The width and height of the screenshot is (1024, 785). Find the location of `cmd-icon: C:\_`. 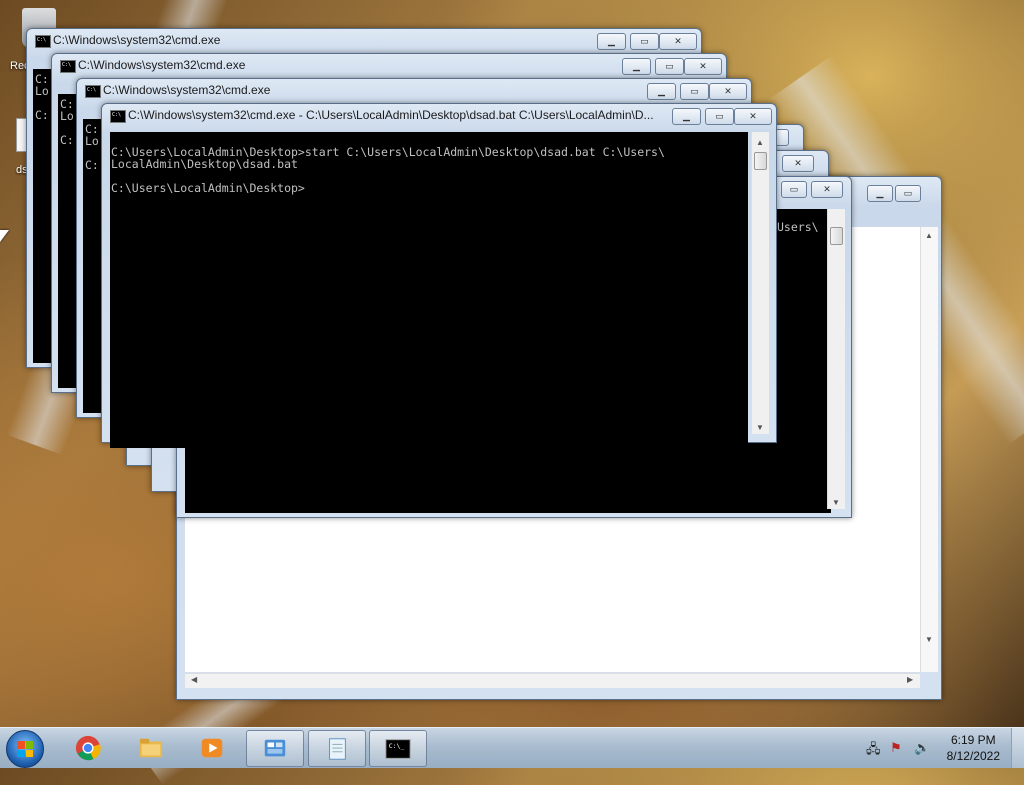

cmd-icon: C:\_ is located at coordinates (398, 749).